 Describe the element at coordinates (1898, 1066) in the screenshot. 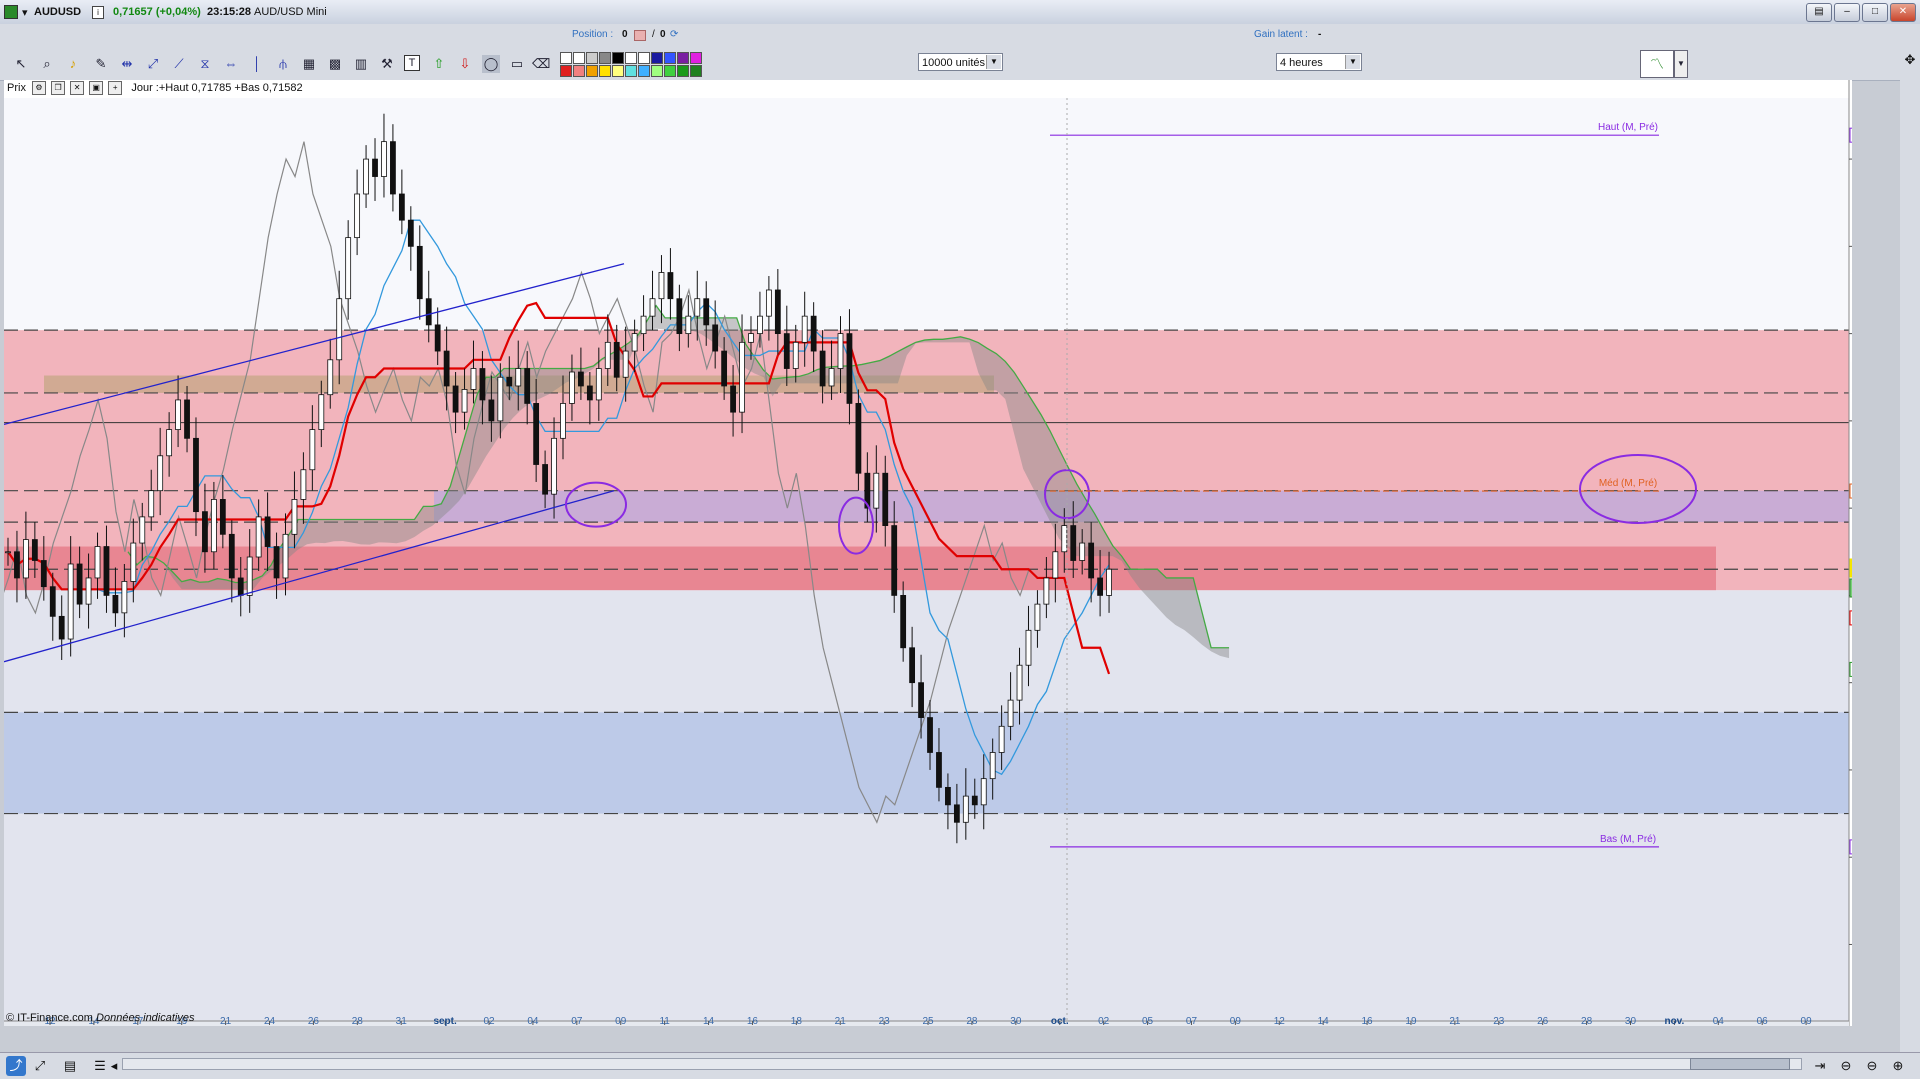

I see `zoom-in-icon: ⊕` at that location.